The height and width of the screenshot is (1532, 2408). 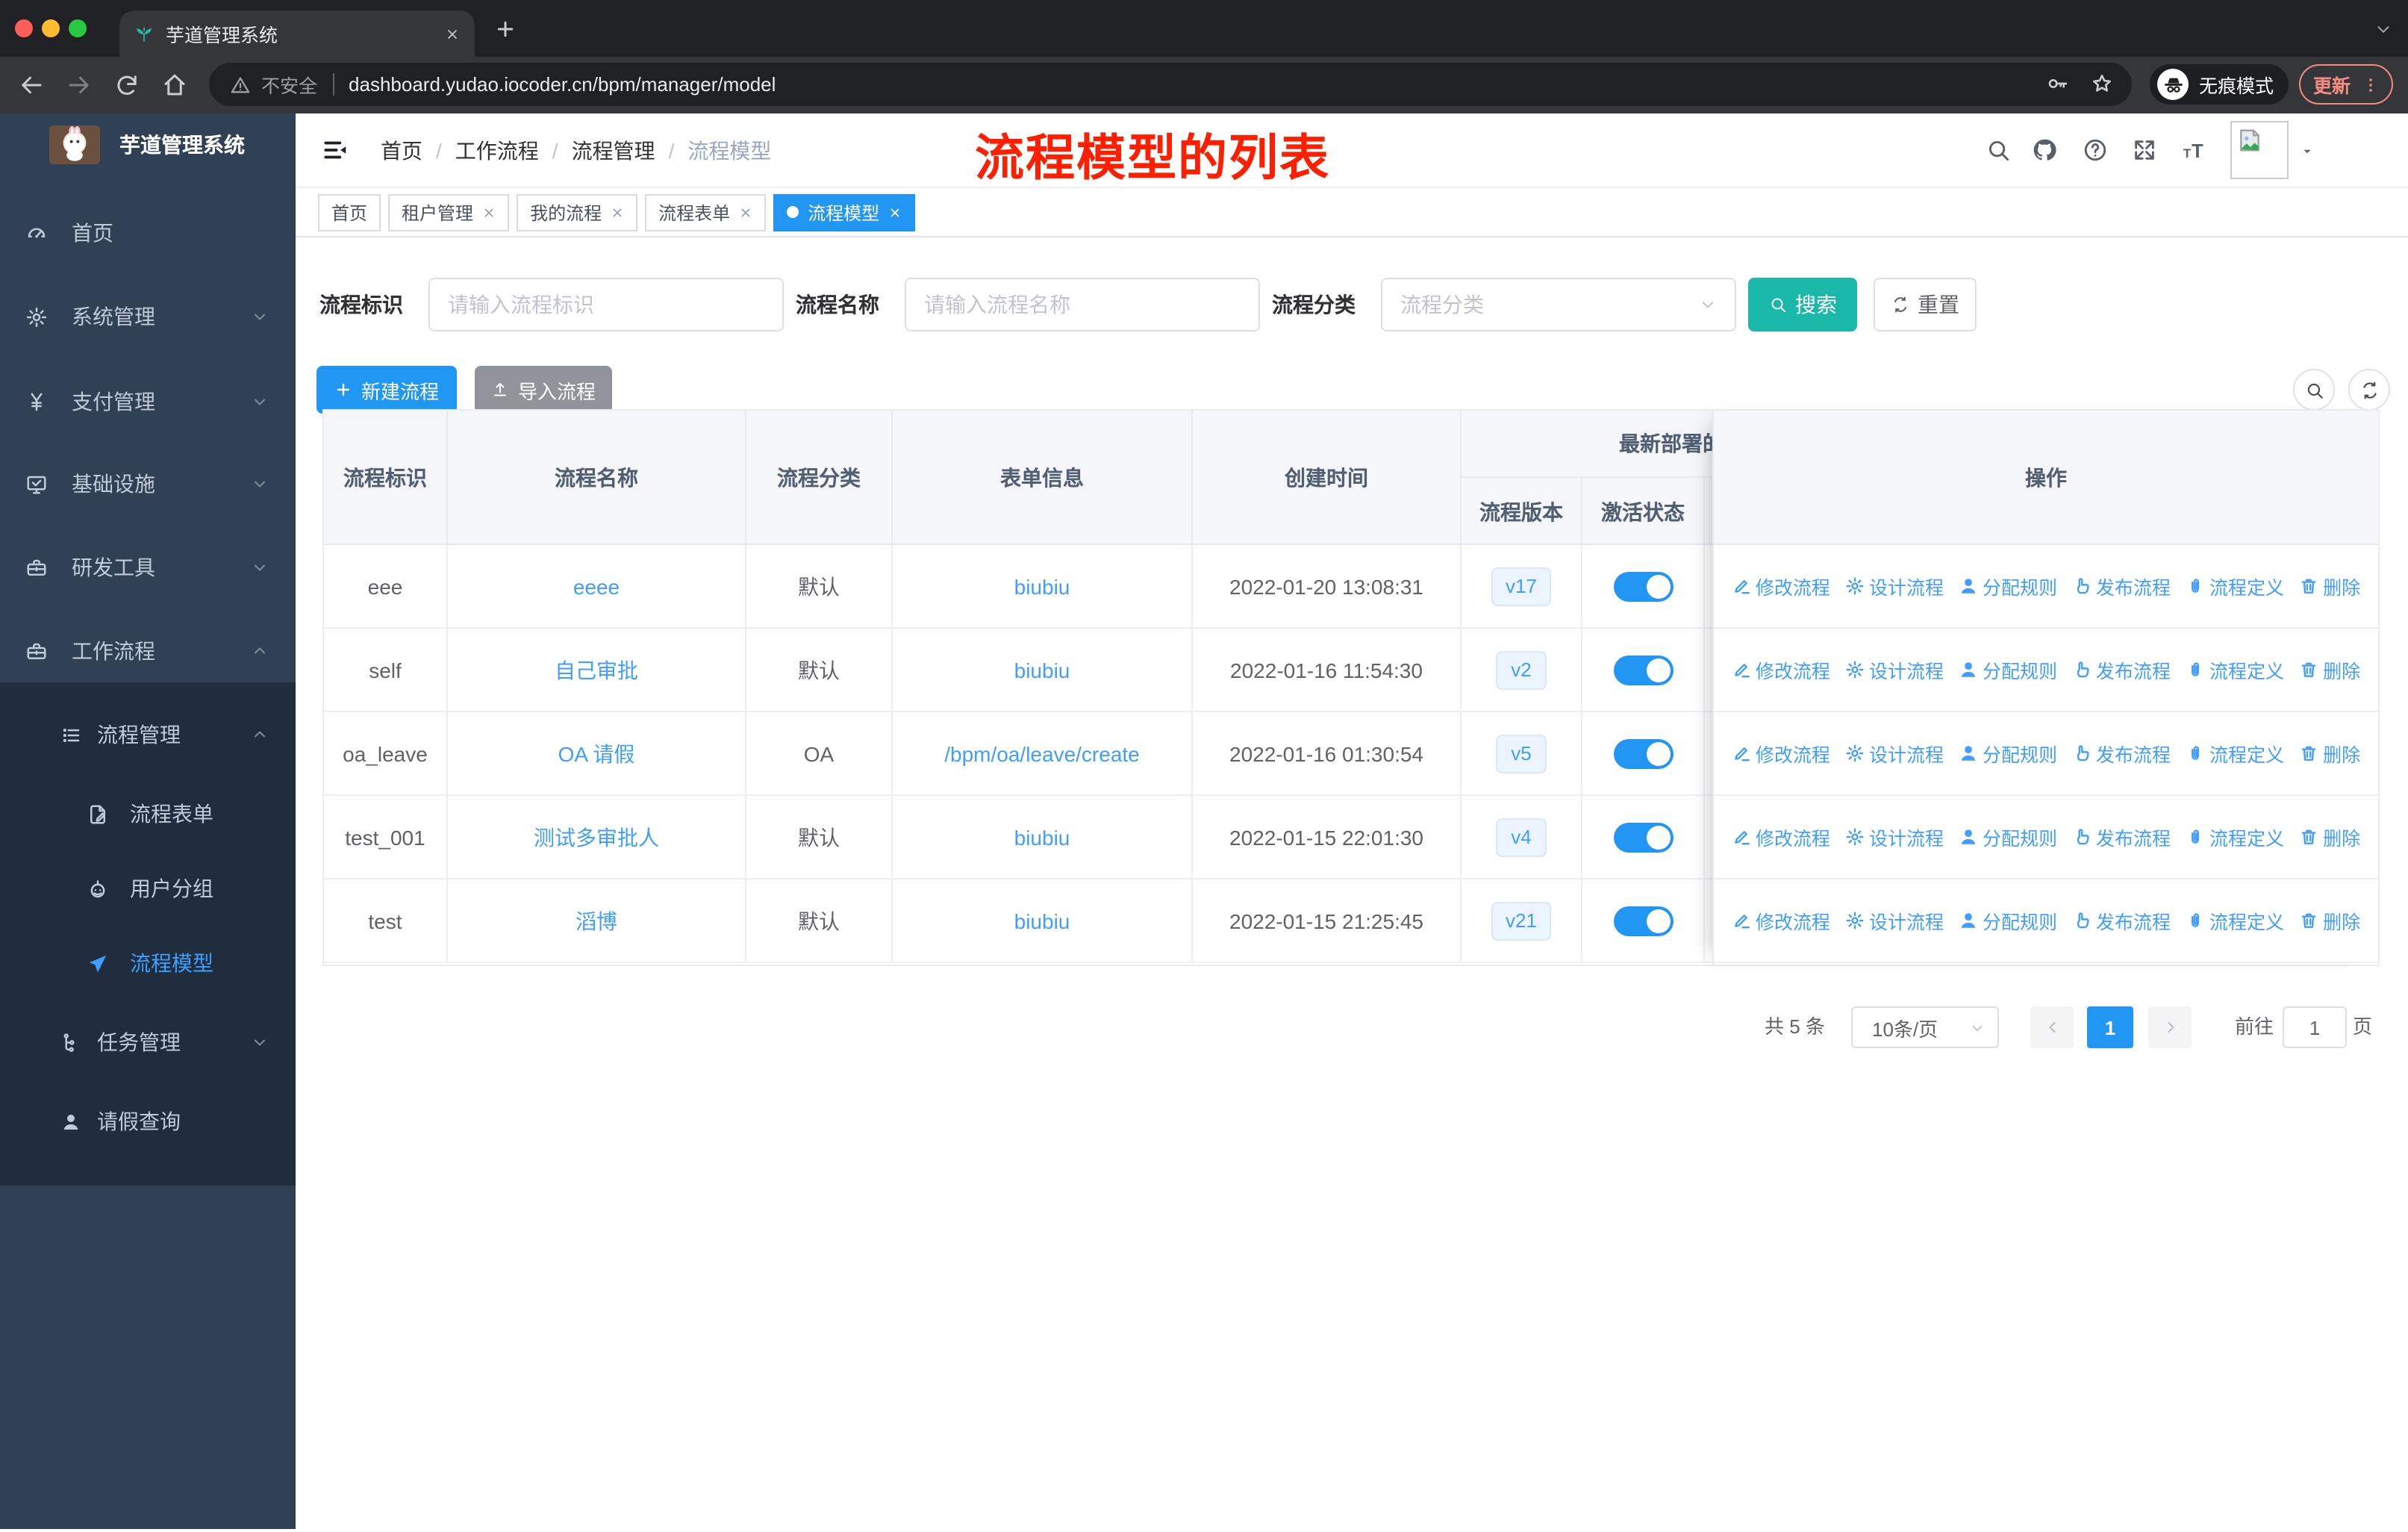 I want to click on breadcrumb-item: 首页, so click(x=401, y=150).